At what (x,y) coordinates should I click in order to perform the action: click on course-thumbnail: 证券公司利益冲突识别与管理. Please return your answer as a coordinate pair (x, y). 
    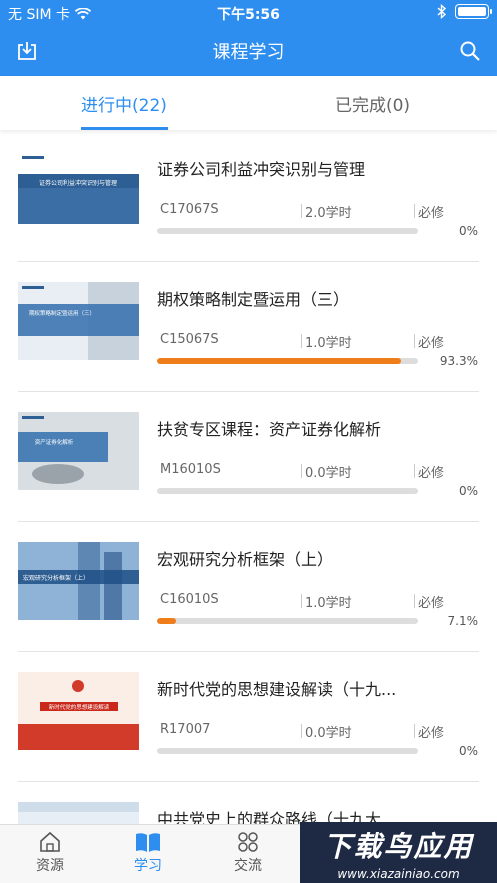
    Looking at the image, I should click on (78, 191).